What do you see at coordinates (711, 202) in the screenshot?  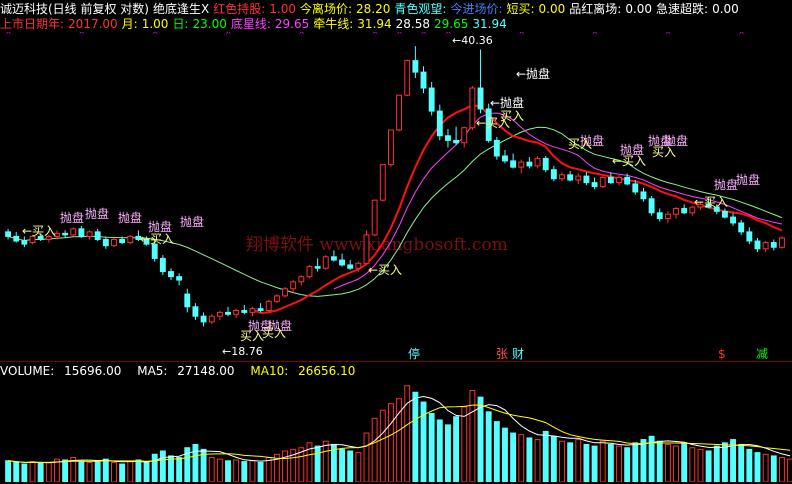 I see `buy-label-11: ←买入` at bounding box center [711, 202].